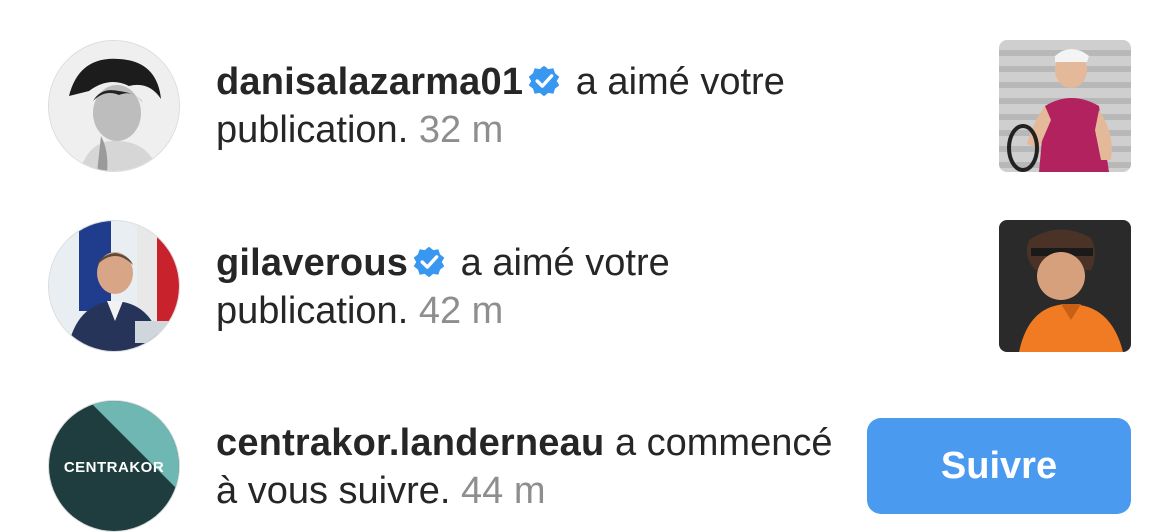 The image size is (1162, 532). I want to click on avatar-logo-text: CENTRAKOR, so click(114, 467).